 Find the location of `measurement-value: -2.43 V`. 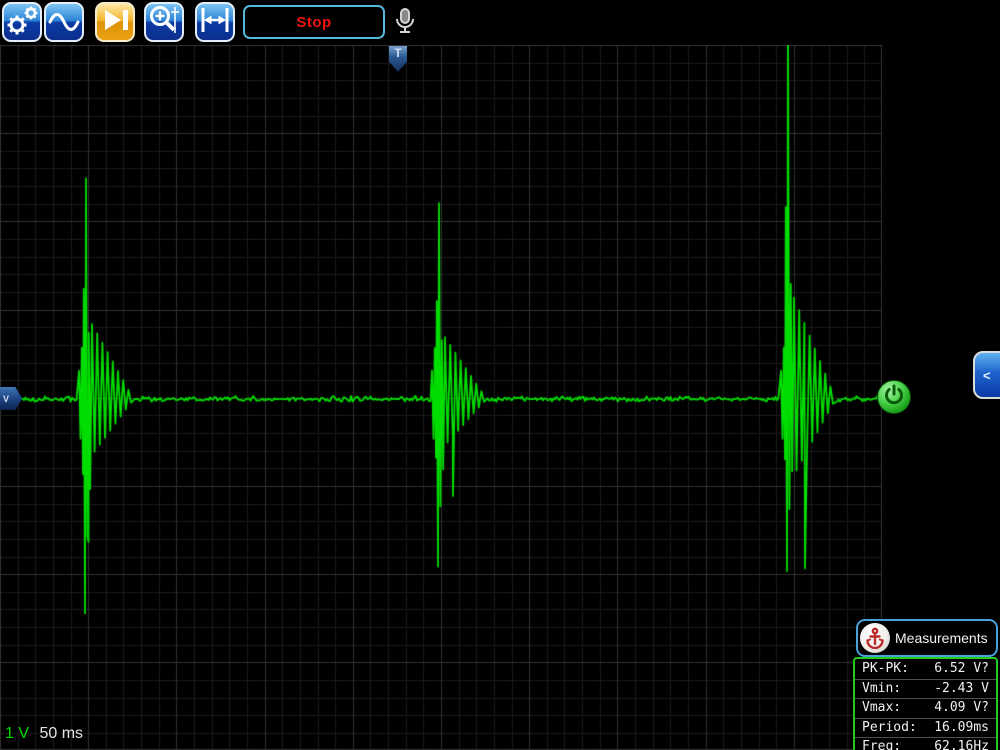

measurement-value: -2.43 V is located at coordinates (961, 688).